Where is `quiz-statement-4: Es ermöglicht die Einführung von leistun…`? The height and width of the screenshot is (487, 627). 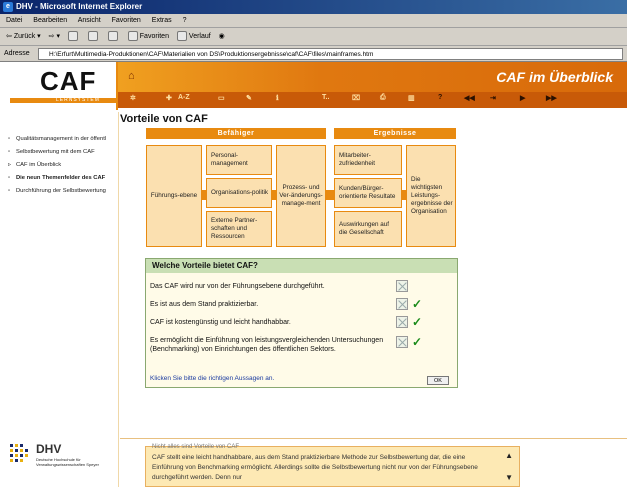
quiz-statement-4: Es ermöglicht die Einführung von leistun… is located at coordinates (267, 345).